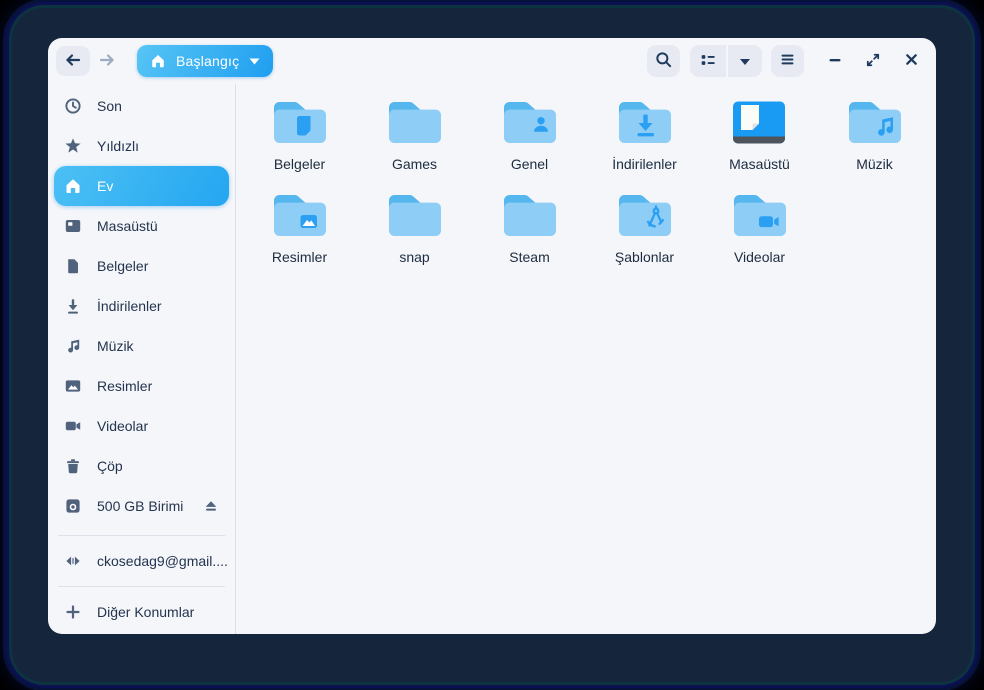 This screenshot has width=984, height=690. Describe the element at coordinates (105, 186) in the screenshot. I see `sidebar-item-label: Ev` at that location.